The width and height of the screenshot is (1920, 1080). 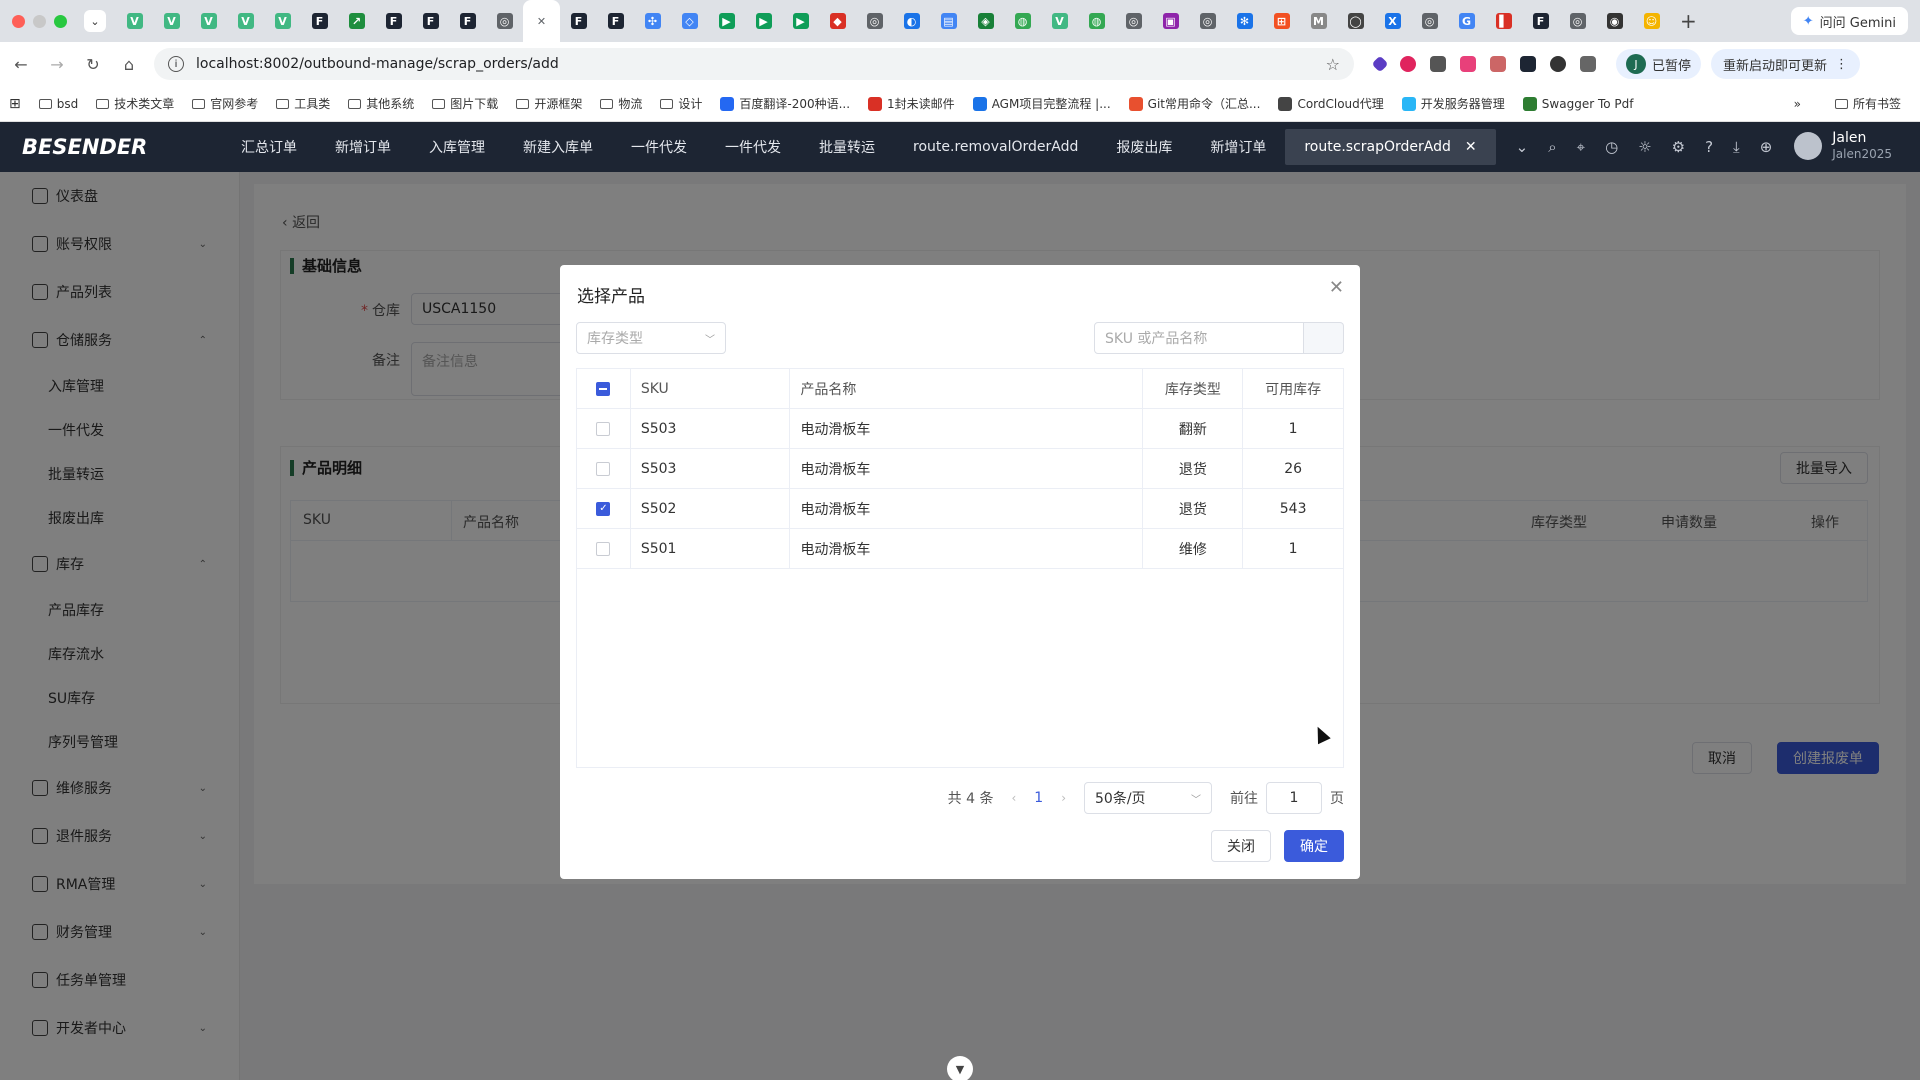 I want to click on search-input: SKU 或产品名称, so click(x=1199, y=338).